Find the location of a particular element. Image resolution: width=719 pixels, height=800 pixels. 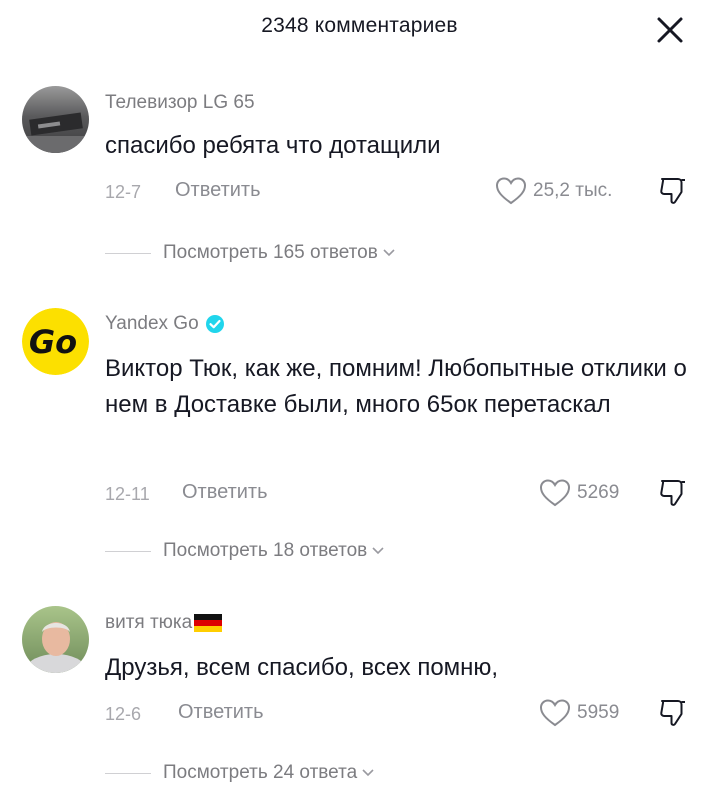

comment-text: Друзья, всем спасибо, всех помню, is located at coordinates (302, 667).